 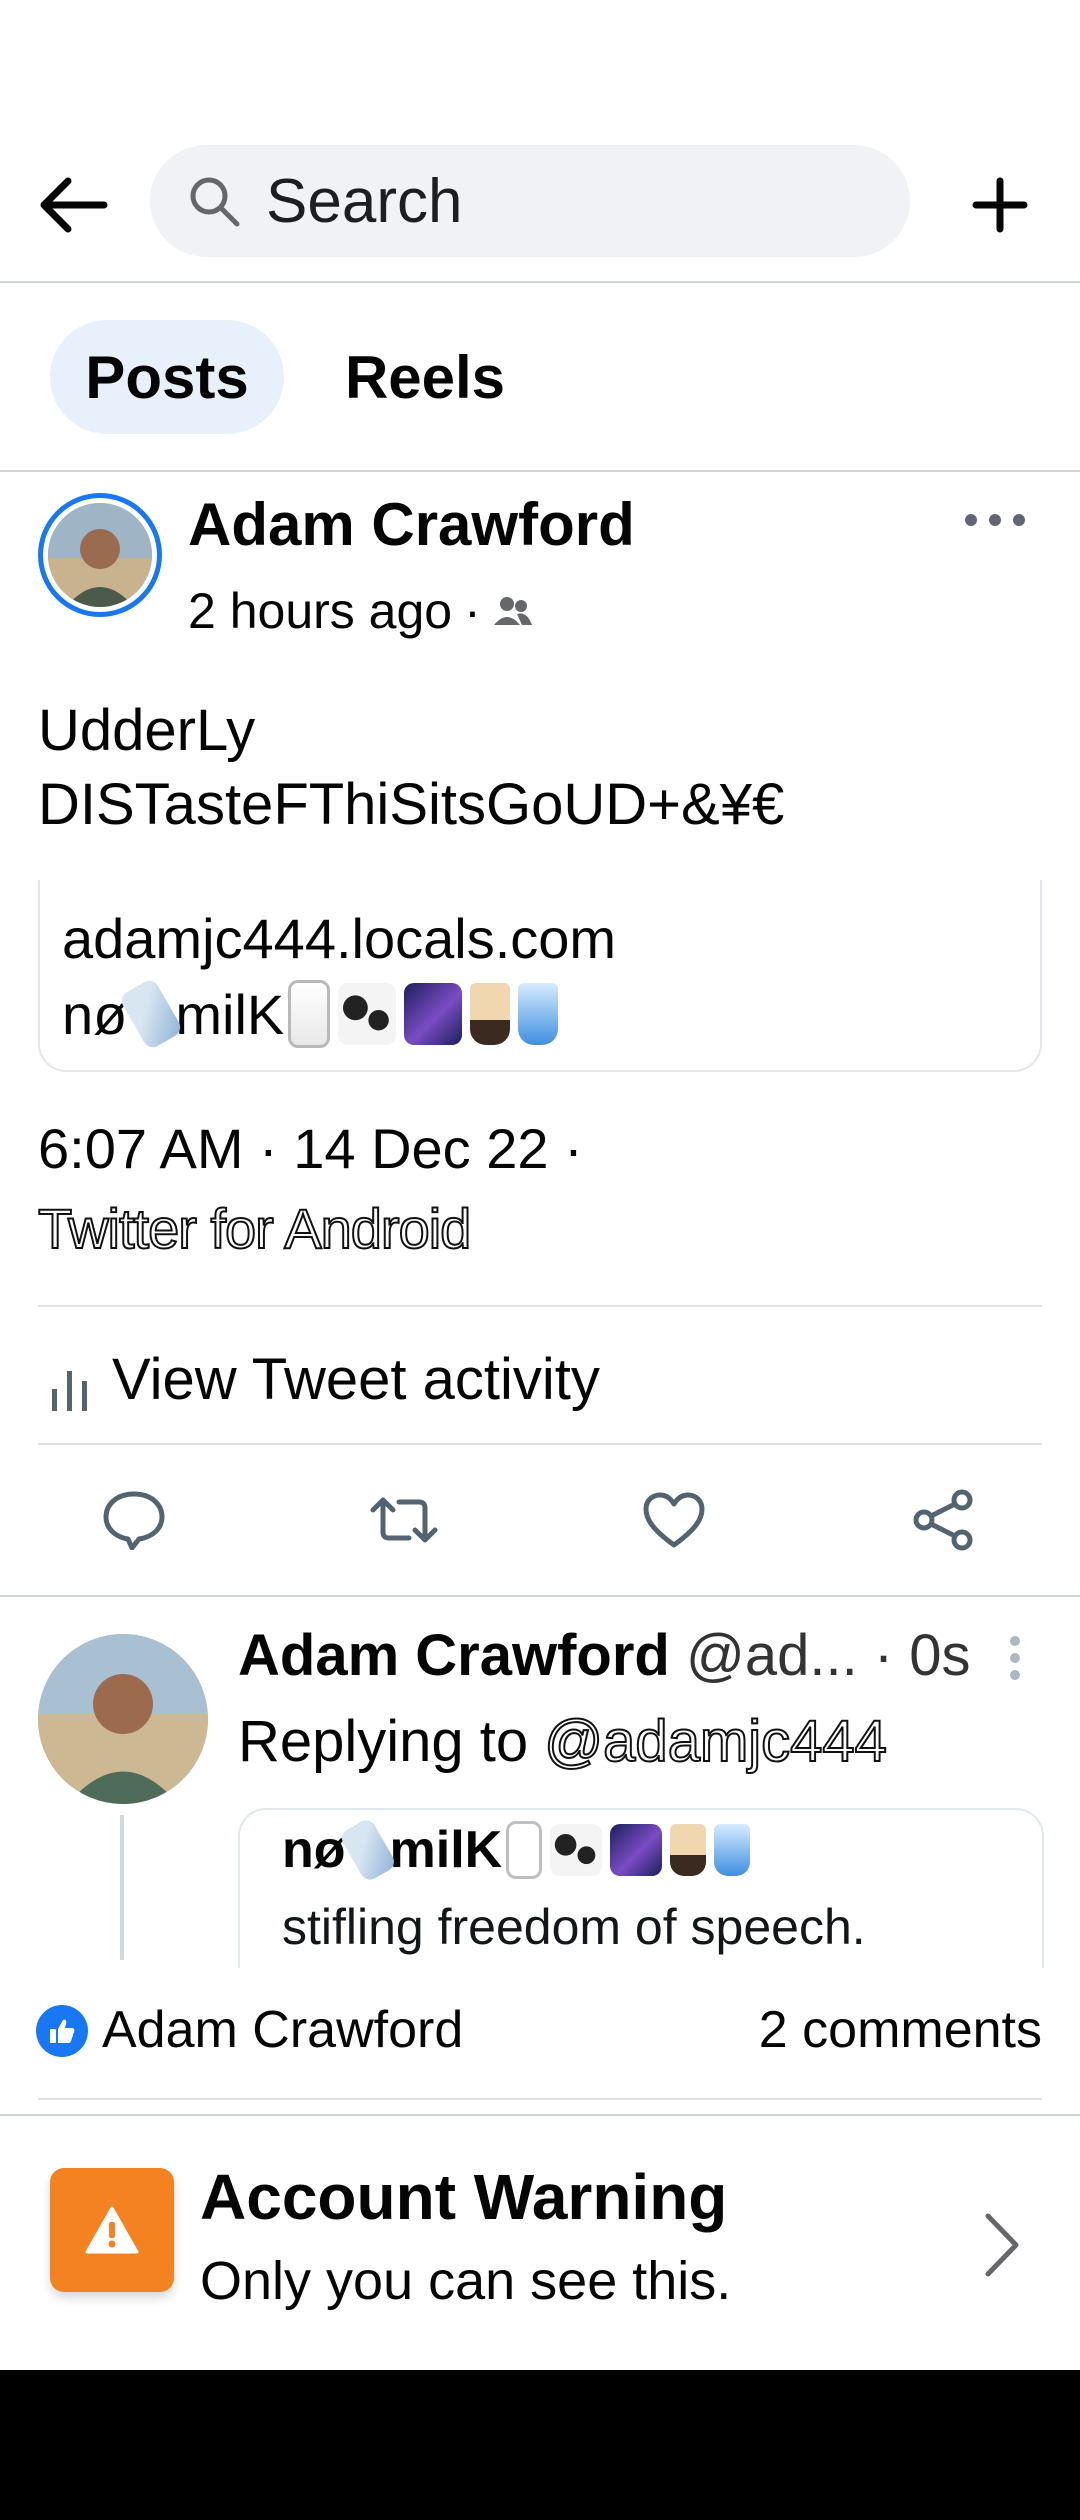 What do you see at coordinates (214, 201) in the screenshot?
I see `search-icon` at bounding box center [214, 201].